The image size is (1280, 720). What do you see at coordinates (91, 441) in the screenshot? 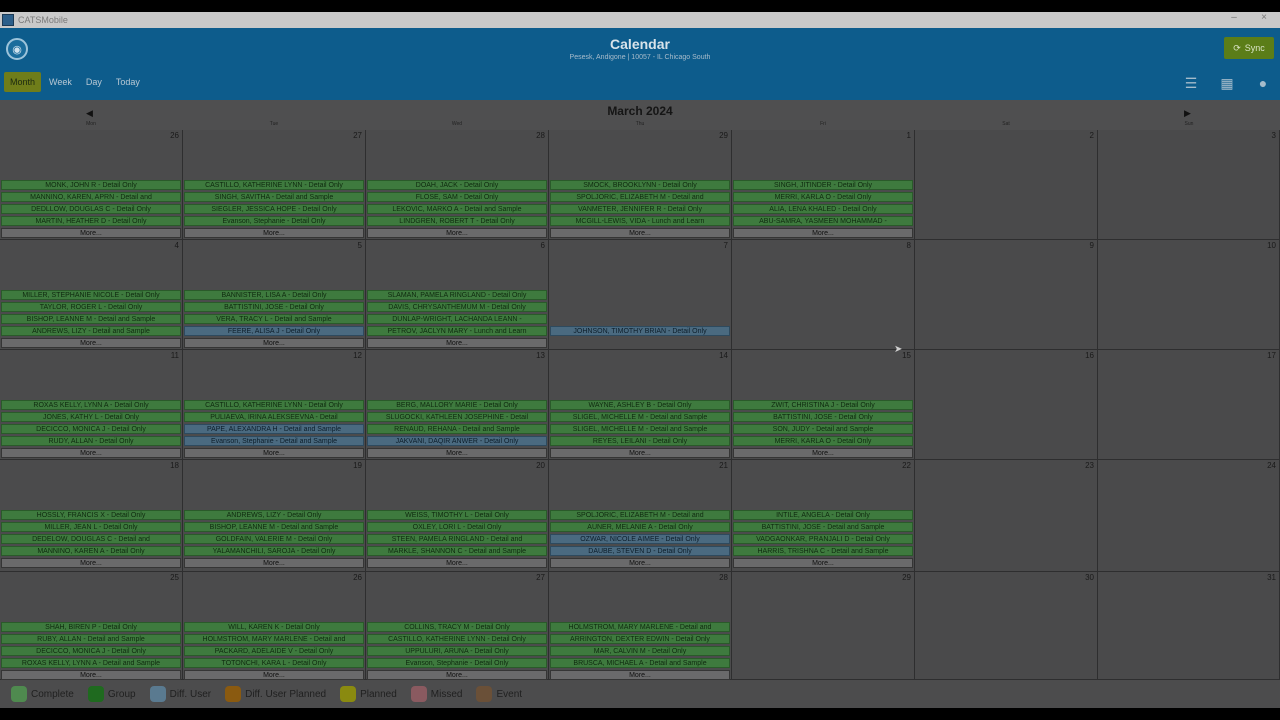
I see `calendar-event: RUDY, ALLAN - Detail Only` at bounding box center [91, 441].